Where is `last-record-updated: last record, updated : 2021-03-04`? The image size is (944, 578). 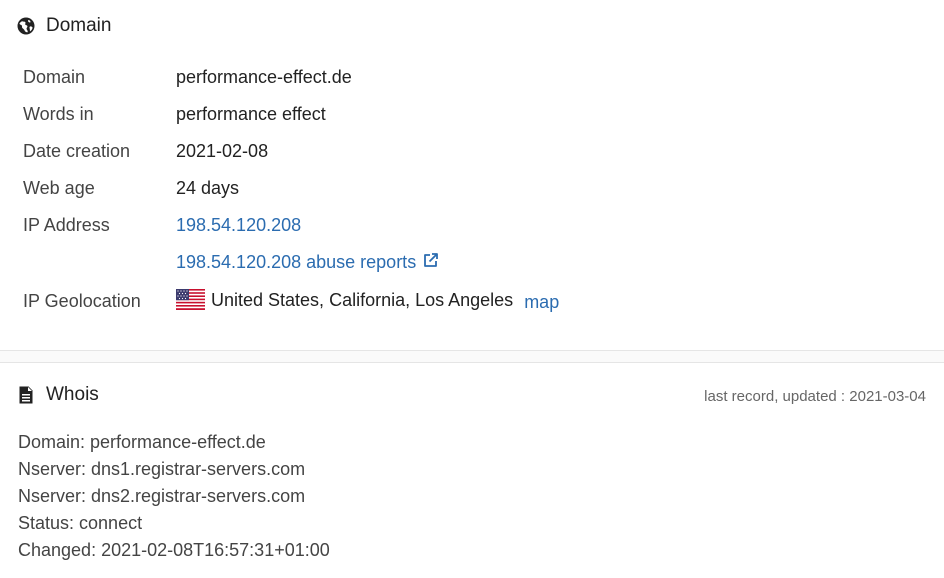 last-record-updated: last record, updated : 2021-03-04 is located at coordinates (815, 396).